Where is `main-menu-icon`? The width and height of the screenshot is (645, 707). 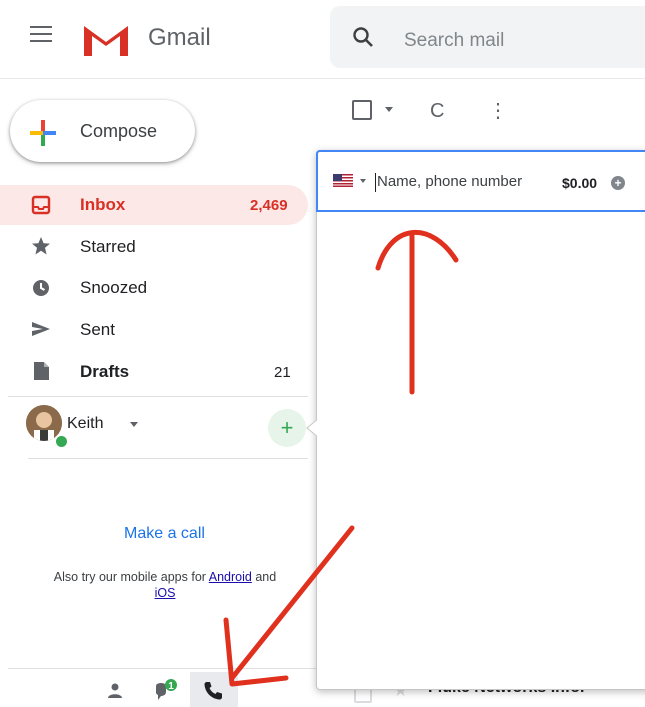 main-menu-icon is located at coordinates (41, 35).